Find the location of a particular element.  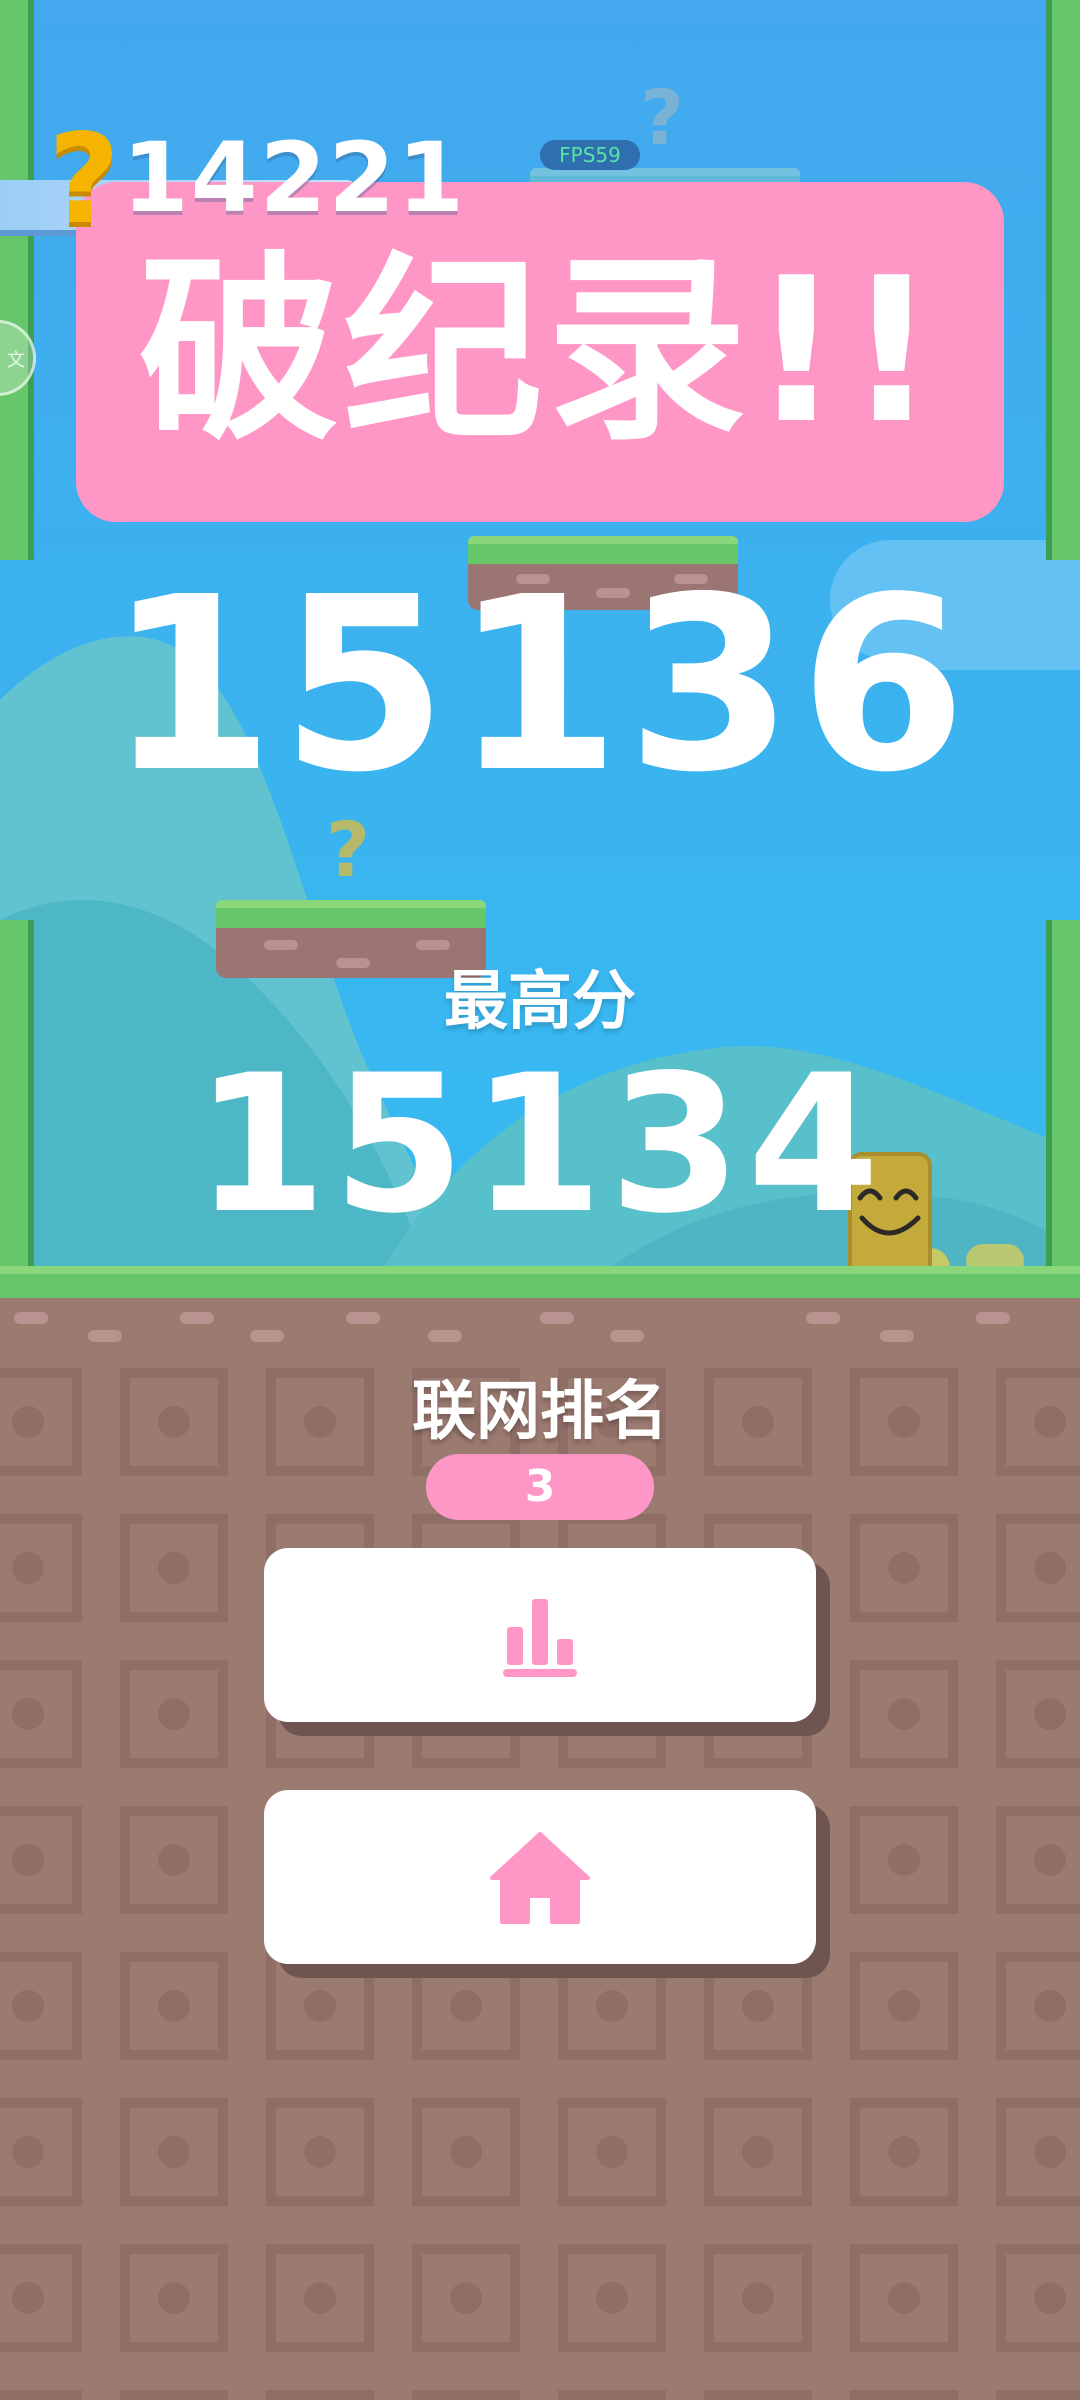

right-wall-upper is located at coordinates (1063, 280).